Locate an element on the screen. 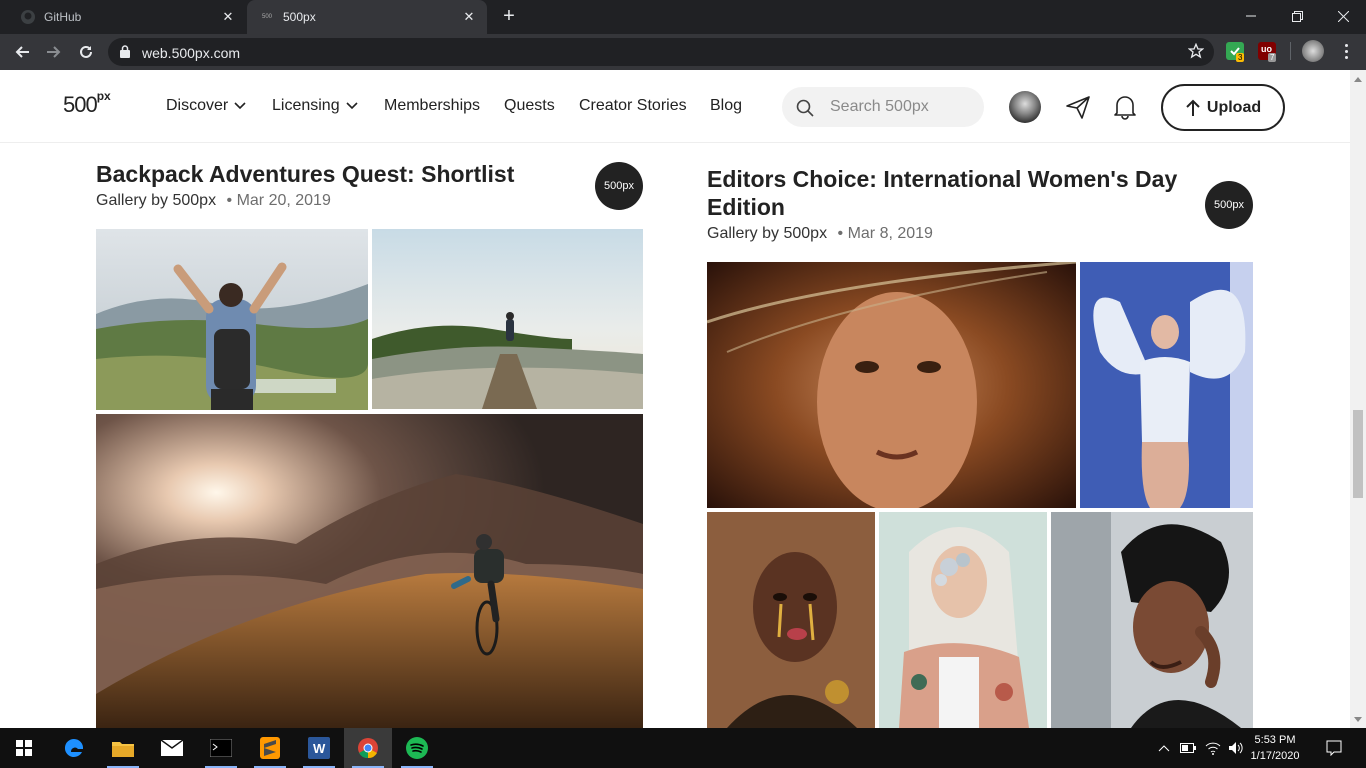 The height and width of the screenshot is (768, 1366). nav-discover: Discover is located at coordinates (206, 106).